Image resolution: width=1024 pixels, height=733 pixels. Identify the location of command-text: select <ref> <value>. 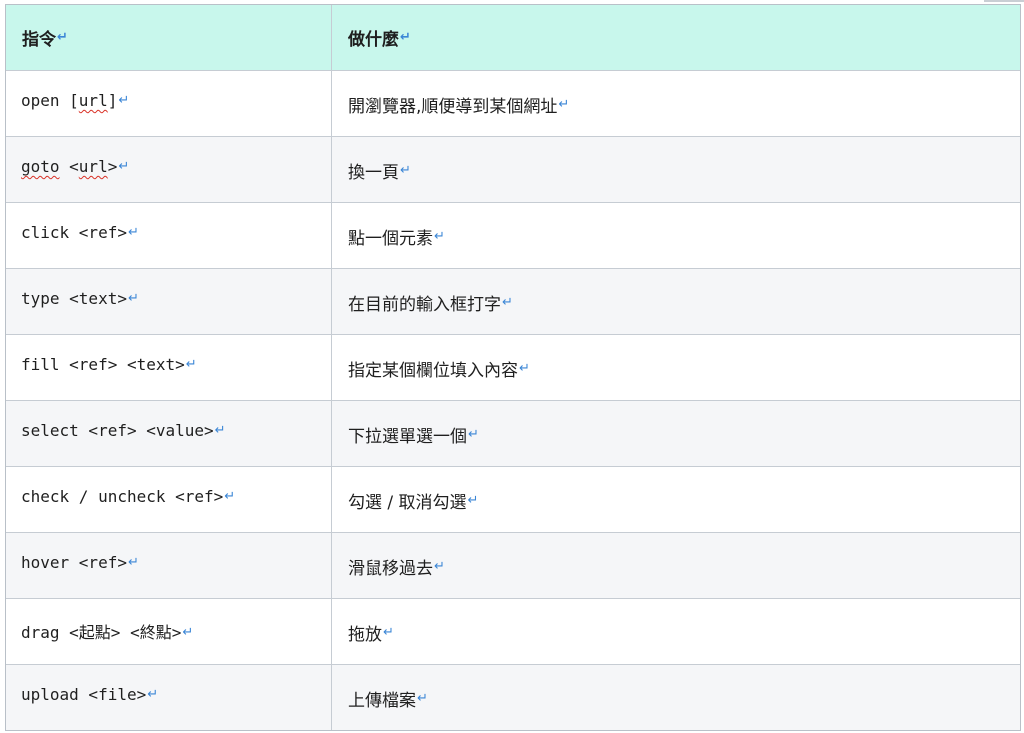
(117, 430).